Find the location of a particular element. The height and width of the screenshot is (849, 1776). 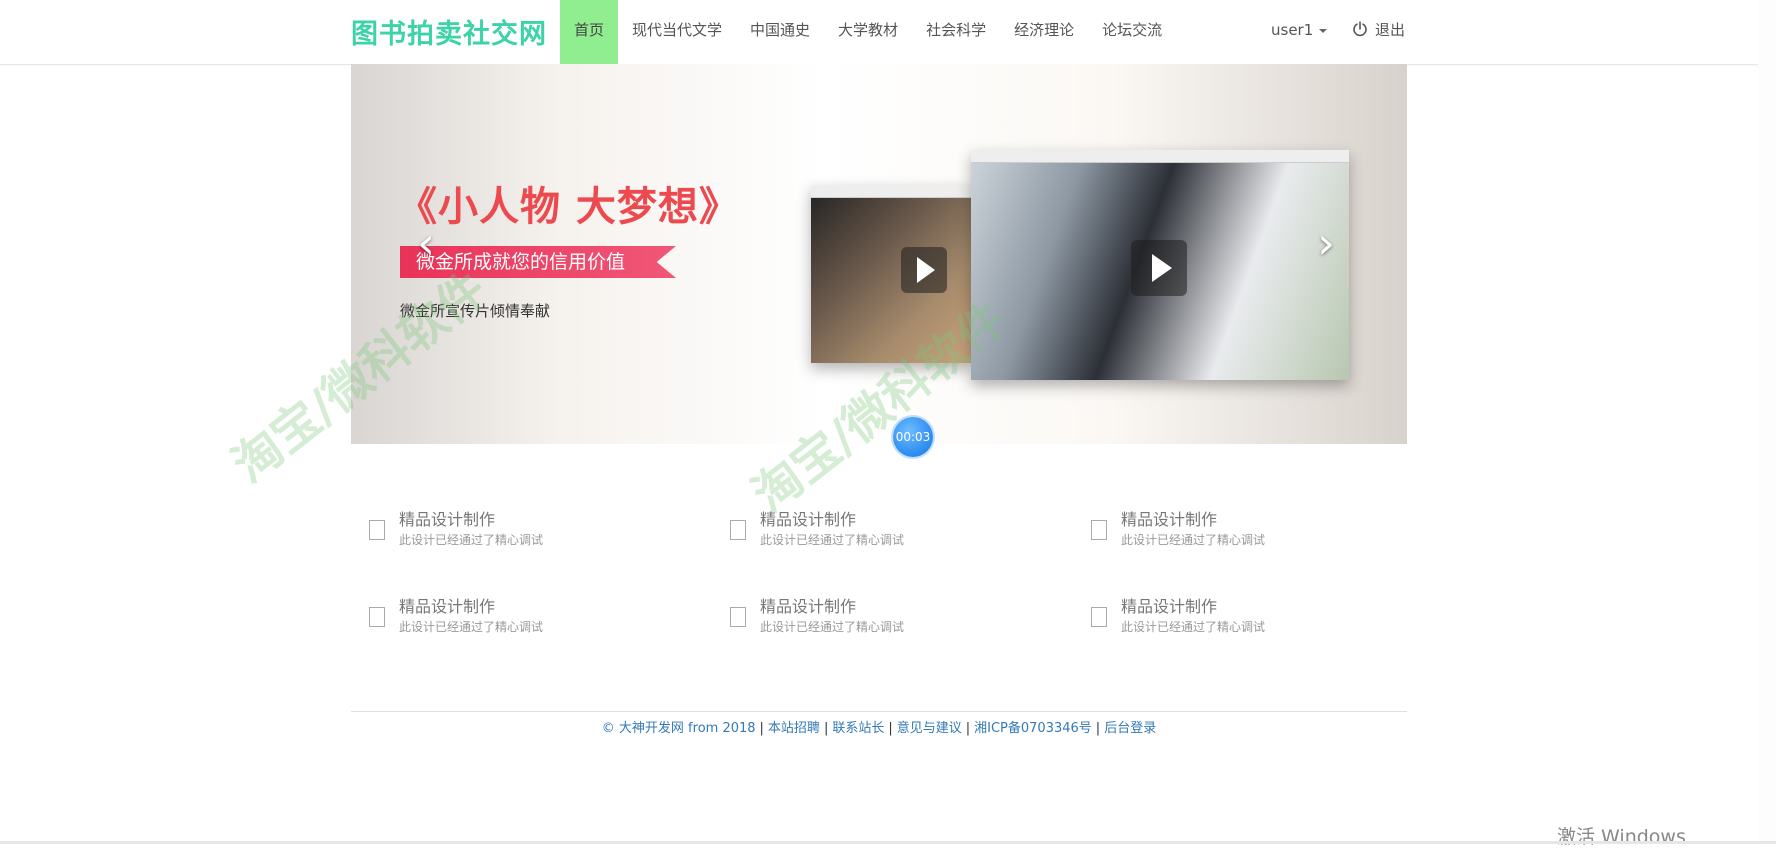

caret-down-icon is located at coordinates (1323, 30).